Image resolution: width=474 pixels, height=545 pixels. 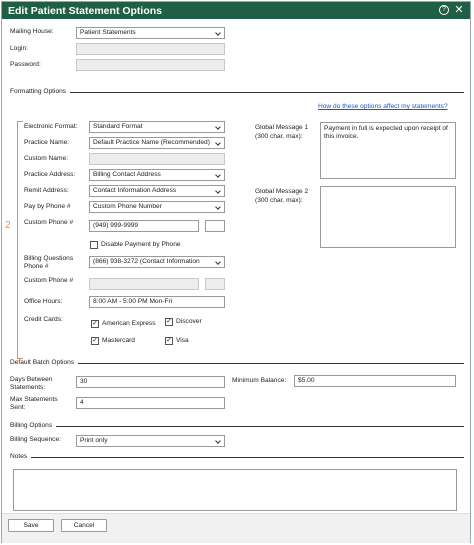 I want to click on custom-phone-ext-input, so click(x=215, y=226).